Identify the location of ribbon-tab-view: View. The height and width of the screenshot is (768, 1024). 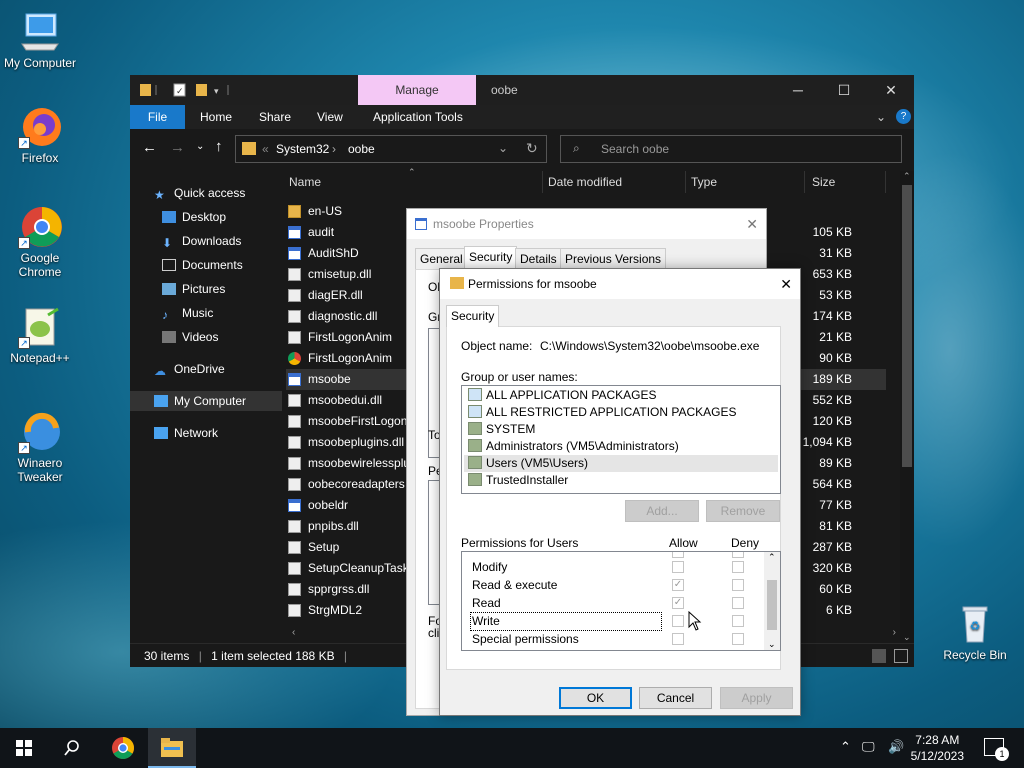
(330, 117).